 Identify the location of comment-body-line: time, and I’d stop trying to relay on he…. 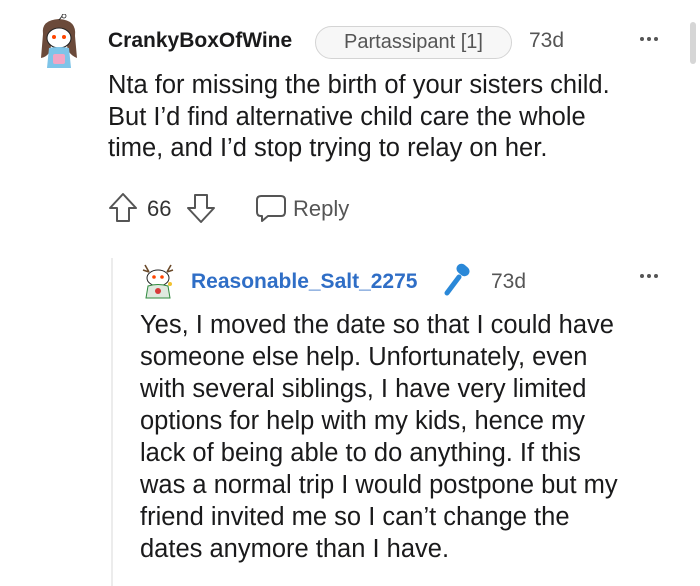
(328, 148).